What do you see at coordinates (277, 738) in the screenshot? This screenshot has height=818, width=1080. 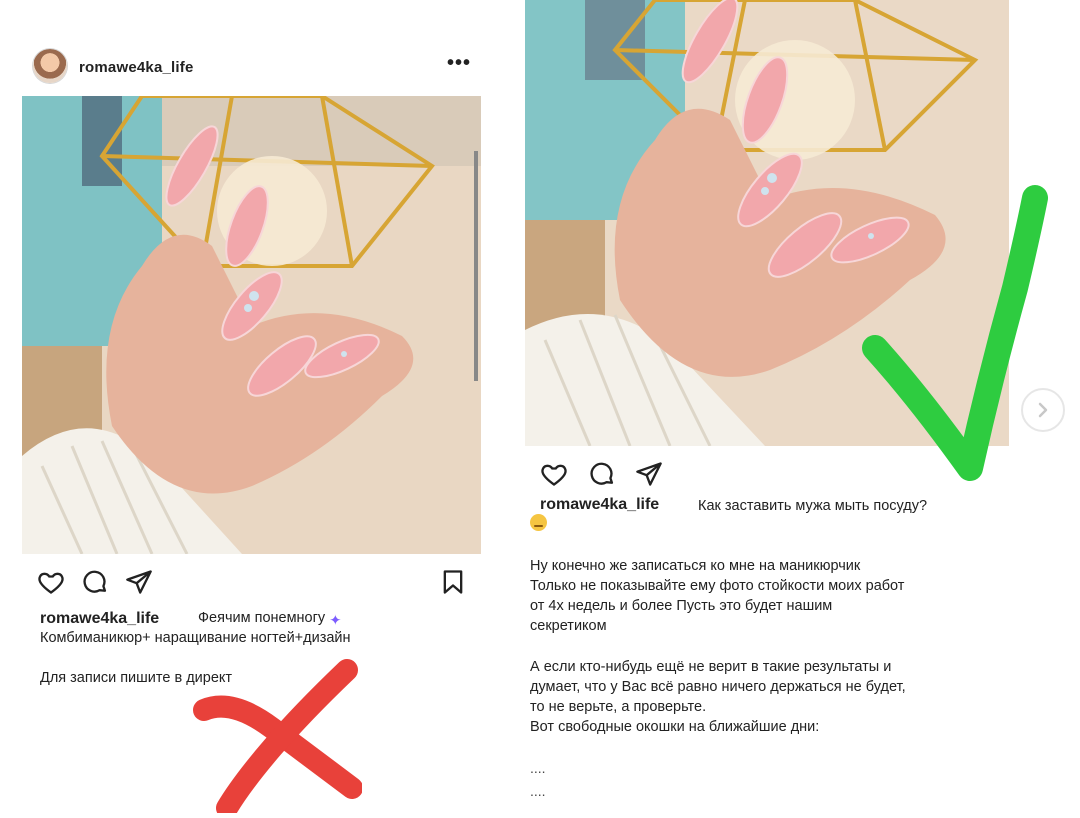 I see `cross-mark-icon` at bounding box center [277, 738].